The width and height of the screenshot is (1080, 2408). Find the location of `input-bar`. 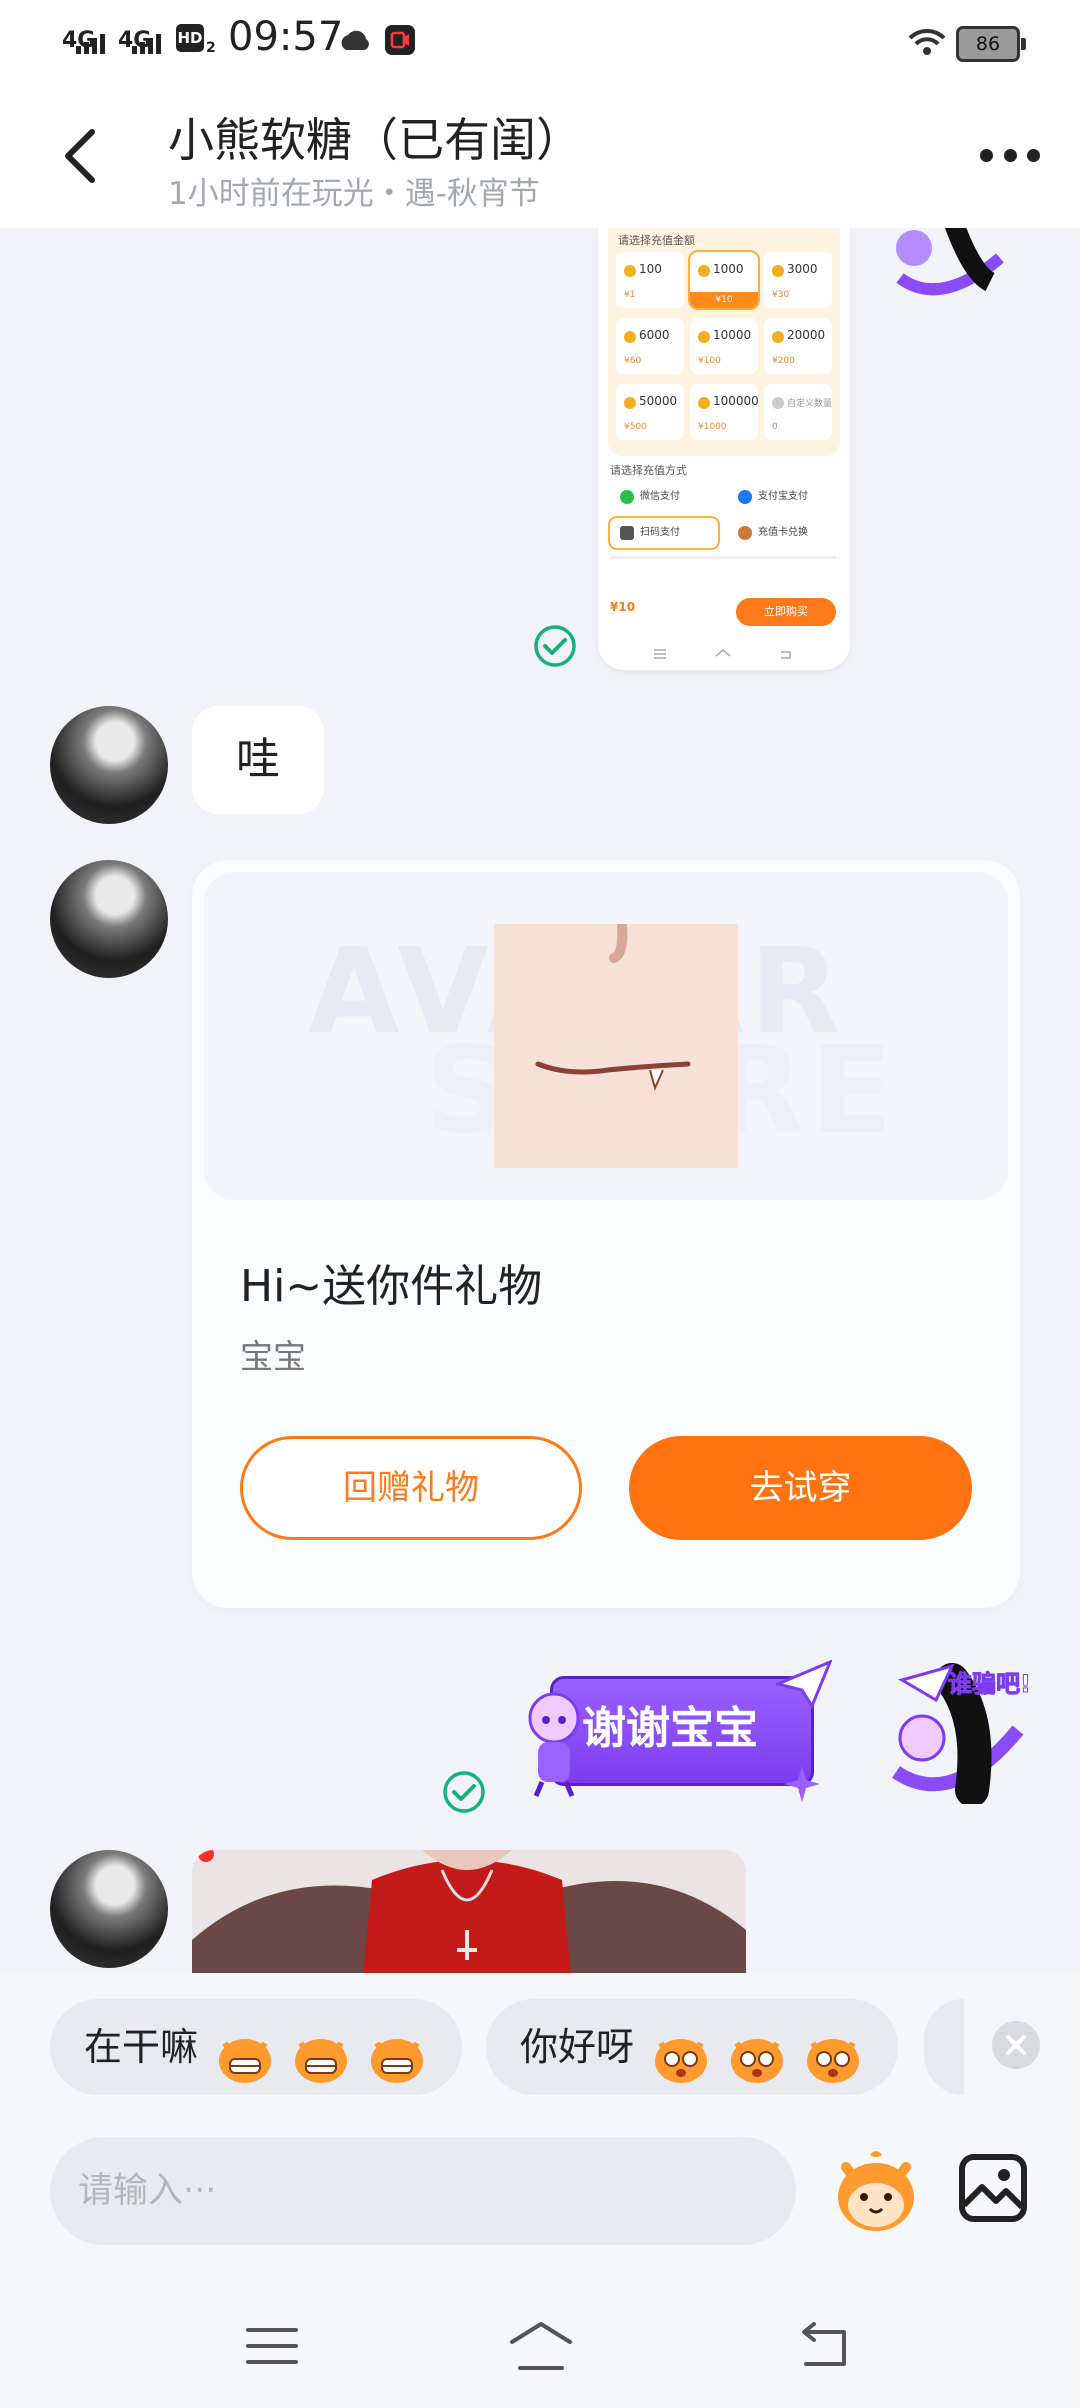

input-bar is located at coordinates (540, 2196).